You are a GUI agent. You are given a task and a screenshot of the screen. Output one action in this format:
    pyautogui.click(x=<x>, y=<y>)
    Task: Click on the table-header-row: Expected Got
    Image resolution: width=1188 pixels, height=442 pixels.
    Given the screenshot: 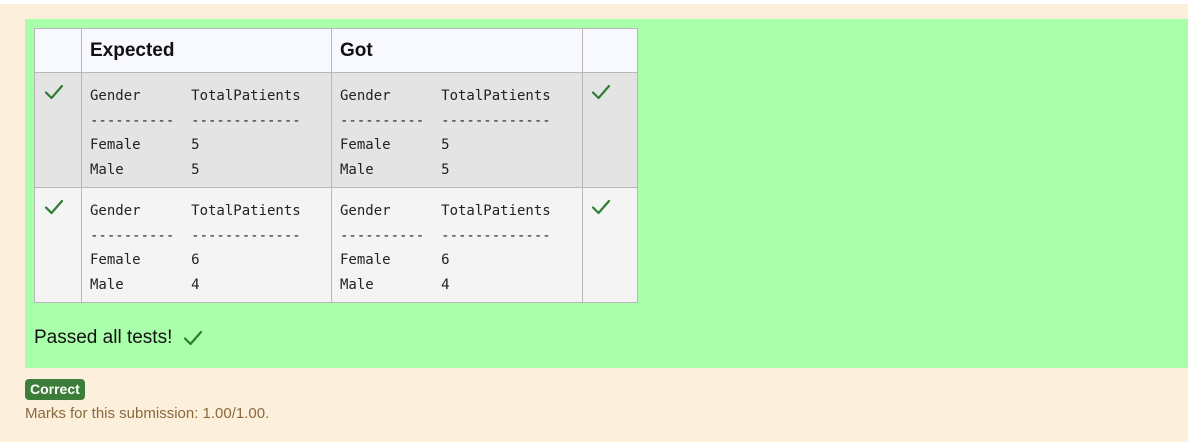 What is the action you would take?
    pyautogui.click(x=336, y=50)
    